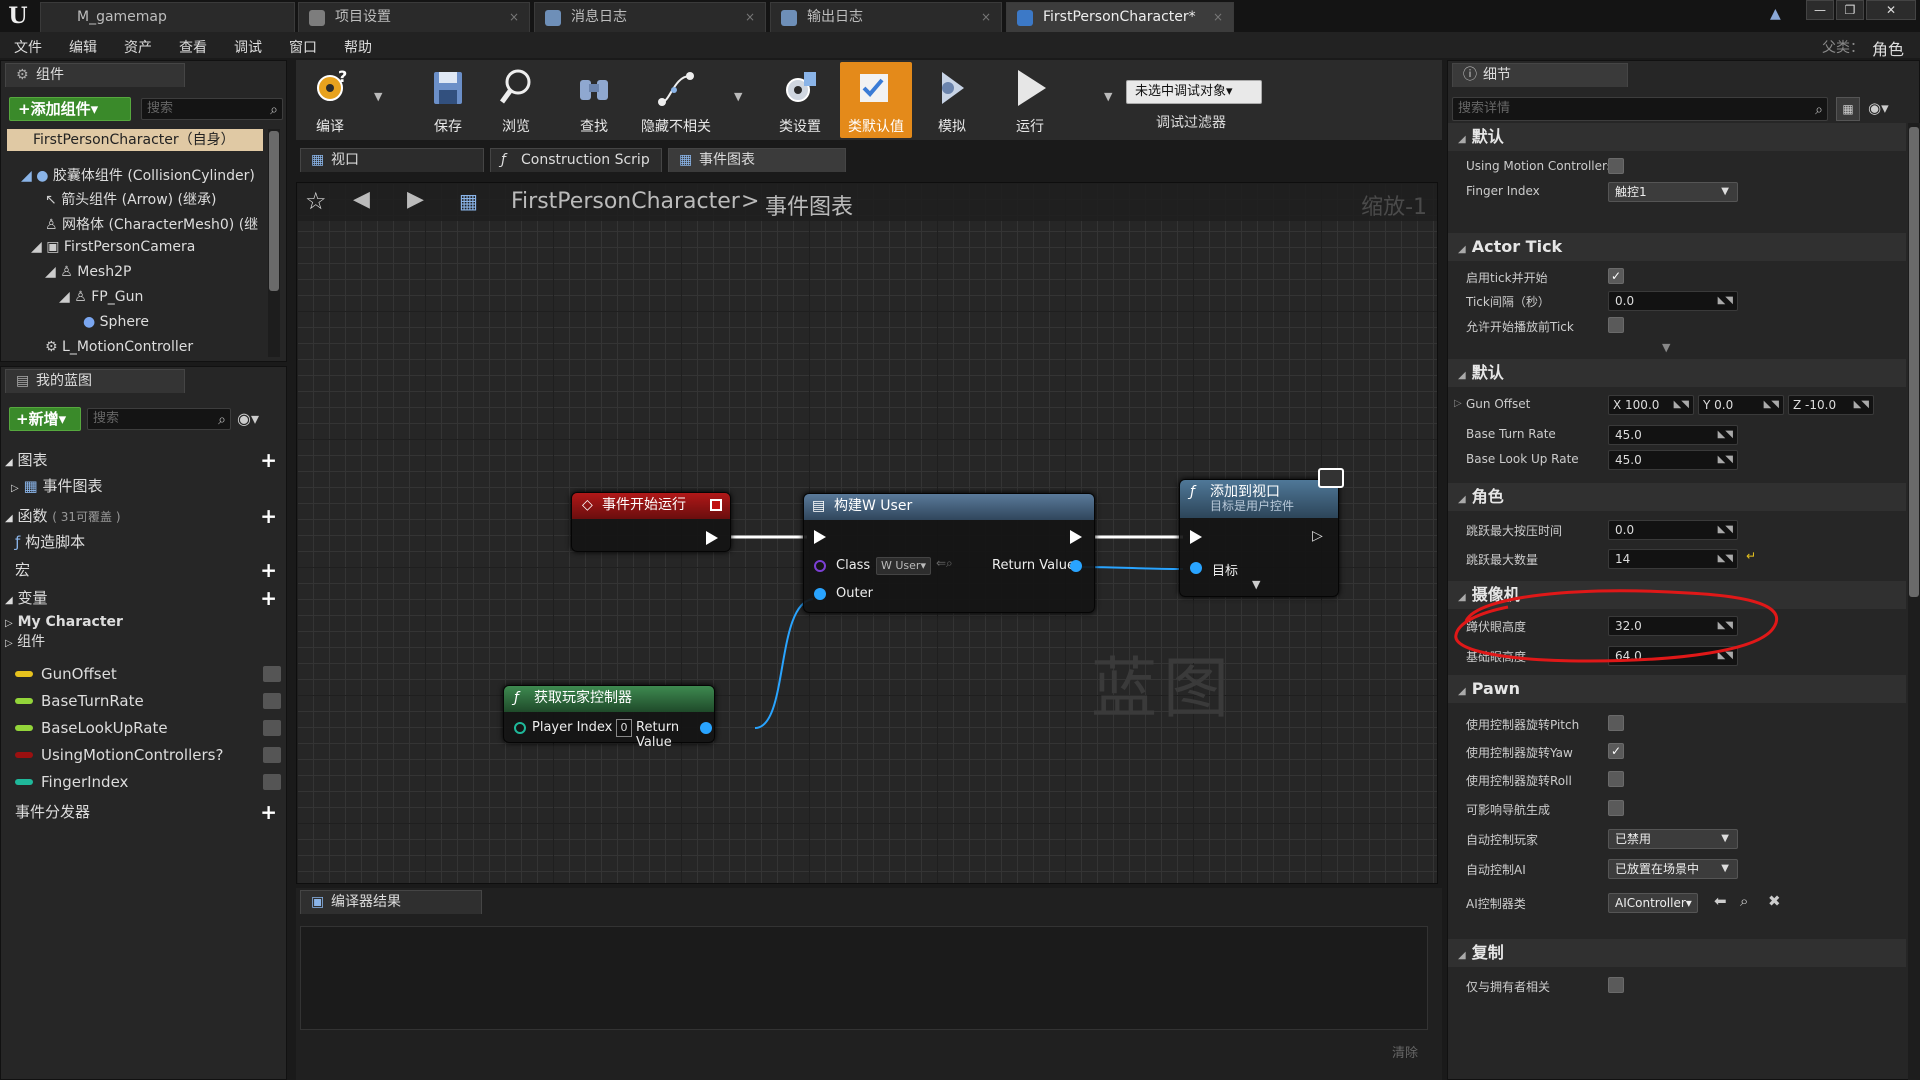 Image resolution: width=1920 pixels, height=1080 pixels. Describe the element at coordinates (212, 109) in the screenshot. I see `components-search-input: 搜索 ⌕` at that location.